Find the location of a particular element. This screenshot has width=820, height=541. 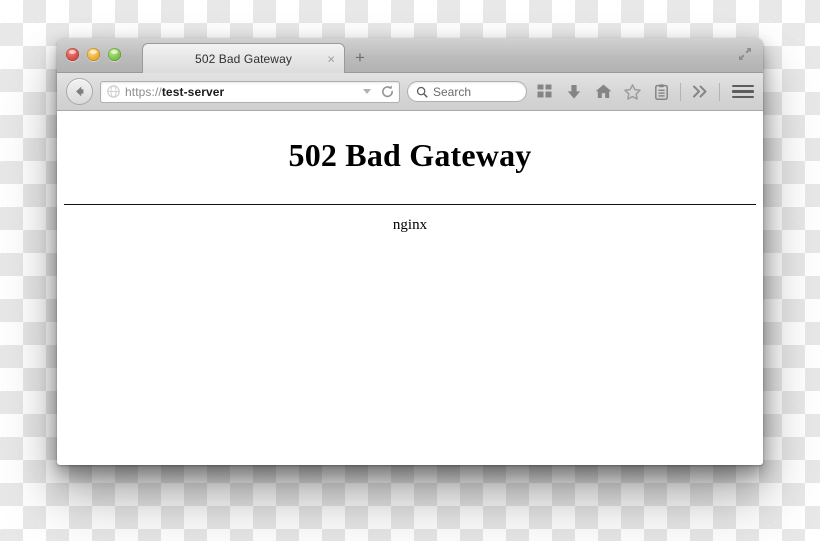

bookmark-star-icon is located at coordinates (632, 92).